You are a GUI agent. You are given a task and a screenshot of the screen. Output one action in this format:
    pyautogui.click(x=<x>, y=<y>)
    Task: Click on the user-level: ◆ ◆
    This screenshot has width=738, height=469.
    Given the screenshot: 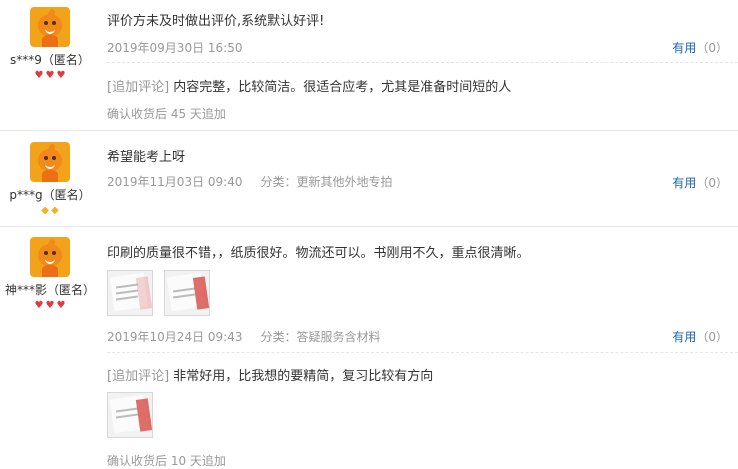 What is the action you would take?
    pyautogui.click(x=50, y=211)
    